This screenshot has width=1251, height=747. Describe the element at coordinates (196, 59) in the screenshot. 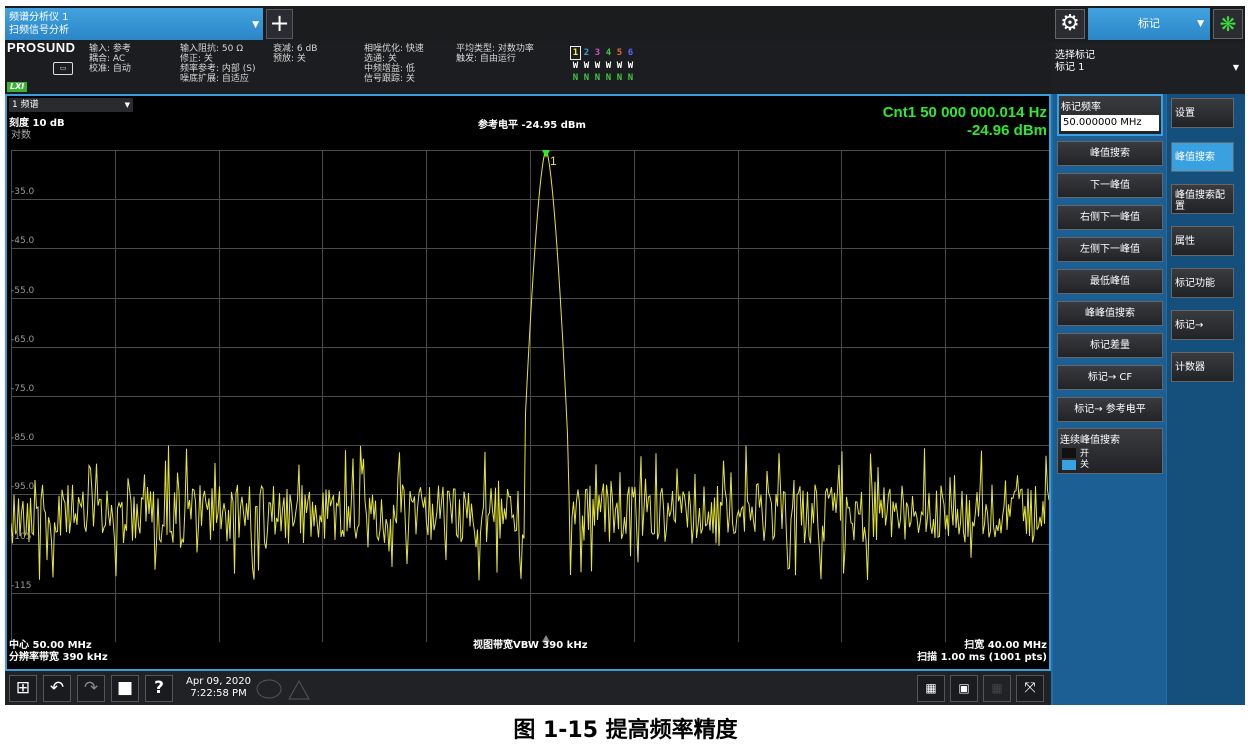

I see `info-item: 修正: 关` at that location.